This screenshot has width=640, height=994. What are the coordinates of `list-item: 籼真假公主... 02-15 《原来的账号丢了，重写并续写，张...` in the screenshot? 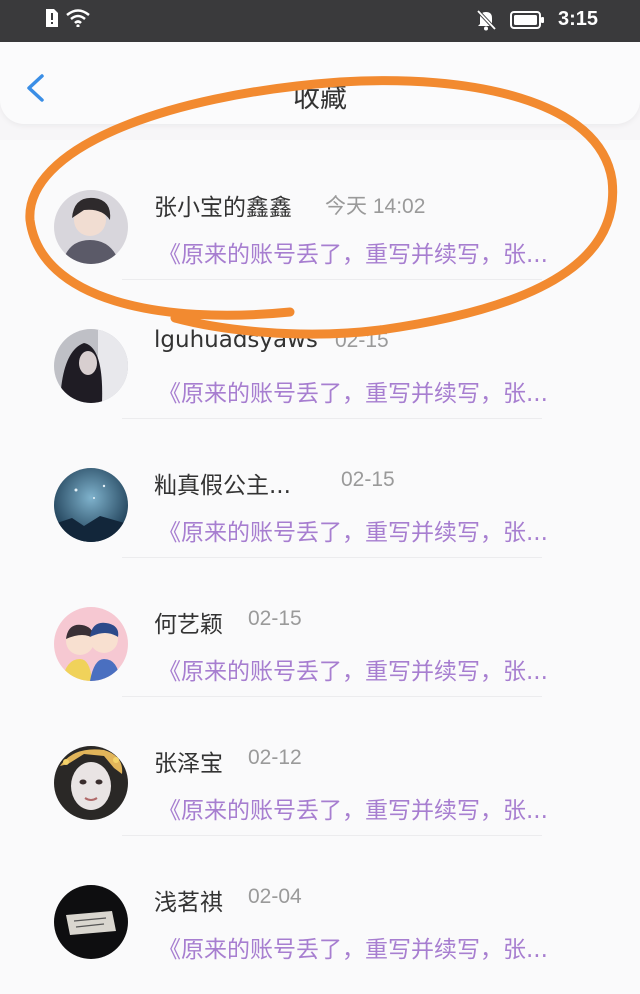 It's located at (320, 488).